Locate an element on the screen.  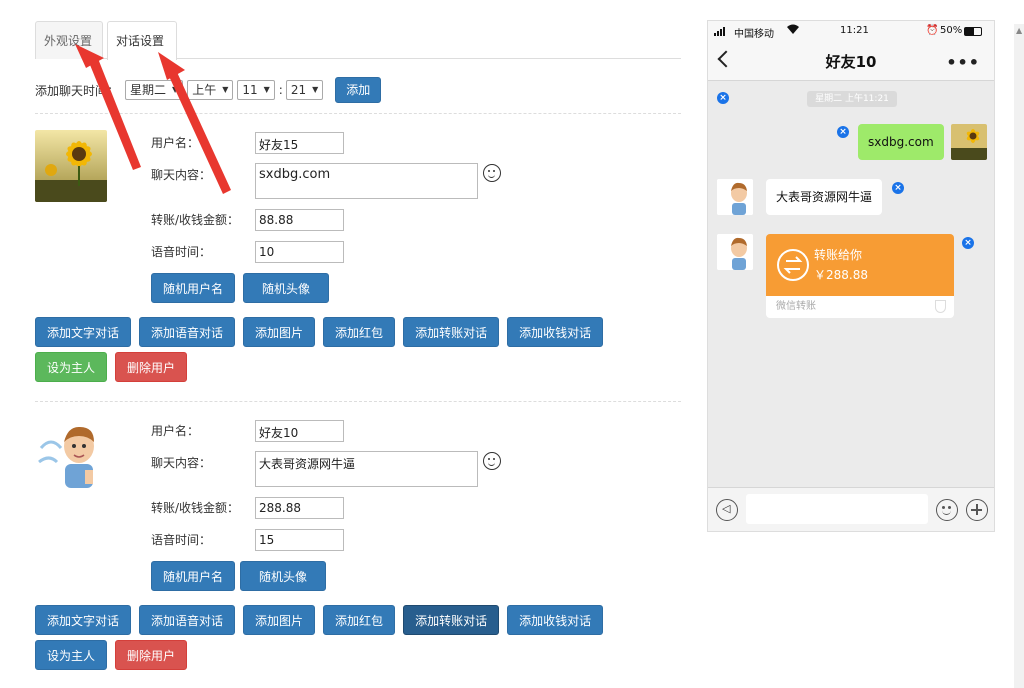
username-field: 好友15 is located at coordinates (299, 143).